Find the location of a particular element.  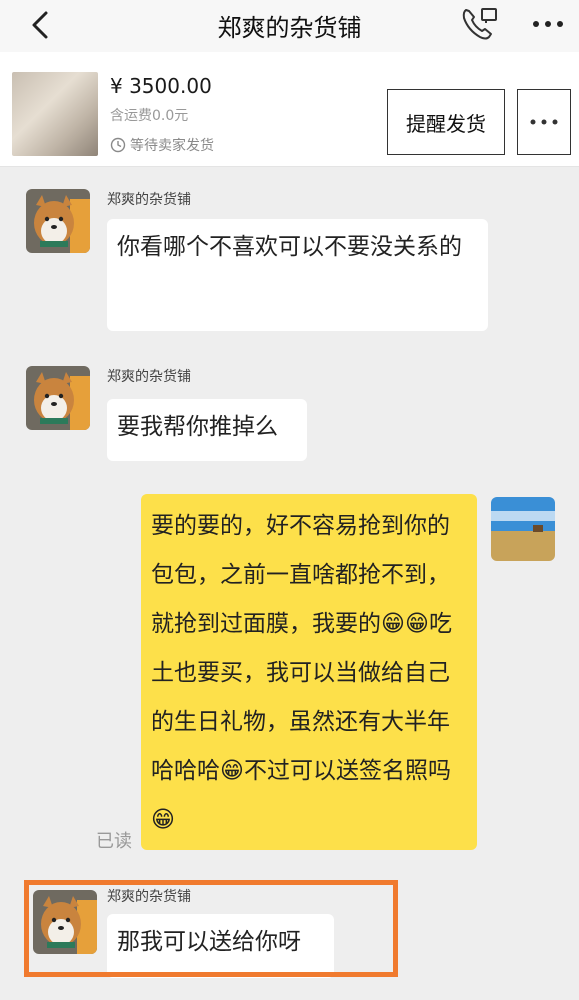

product-thumbnail is located at coordinates (55, 114).